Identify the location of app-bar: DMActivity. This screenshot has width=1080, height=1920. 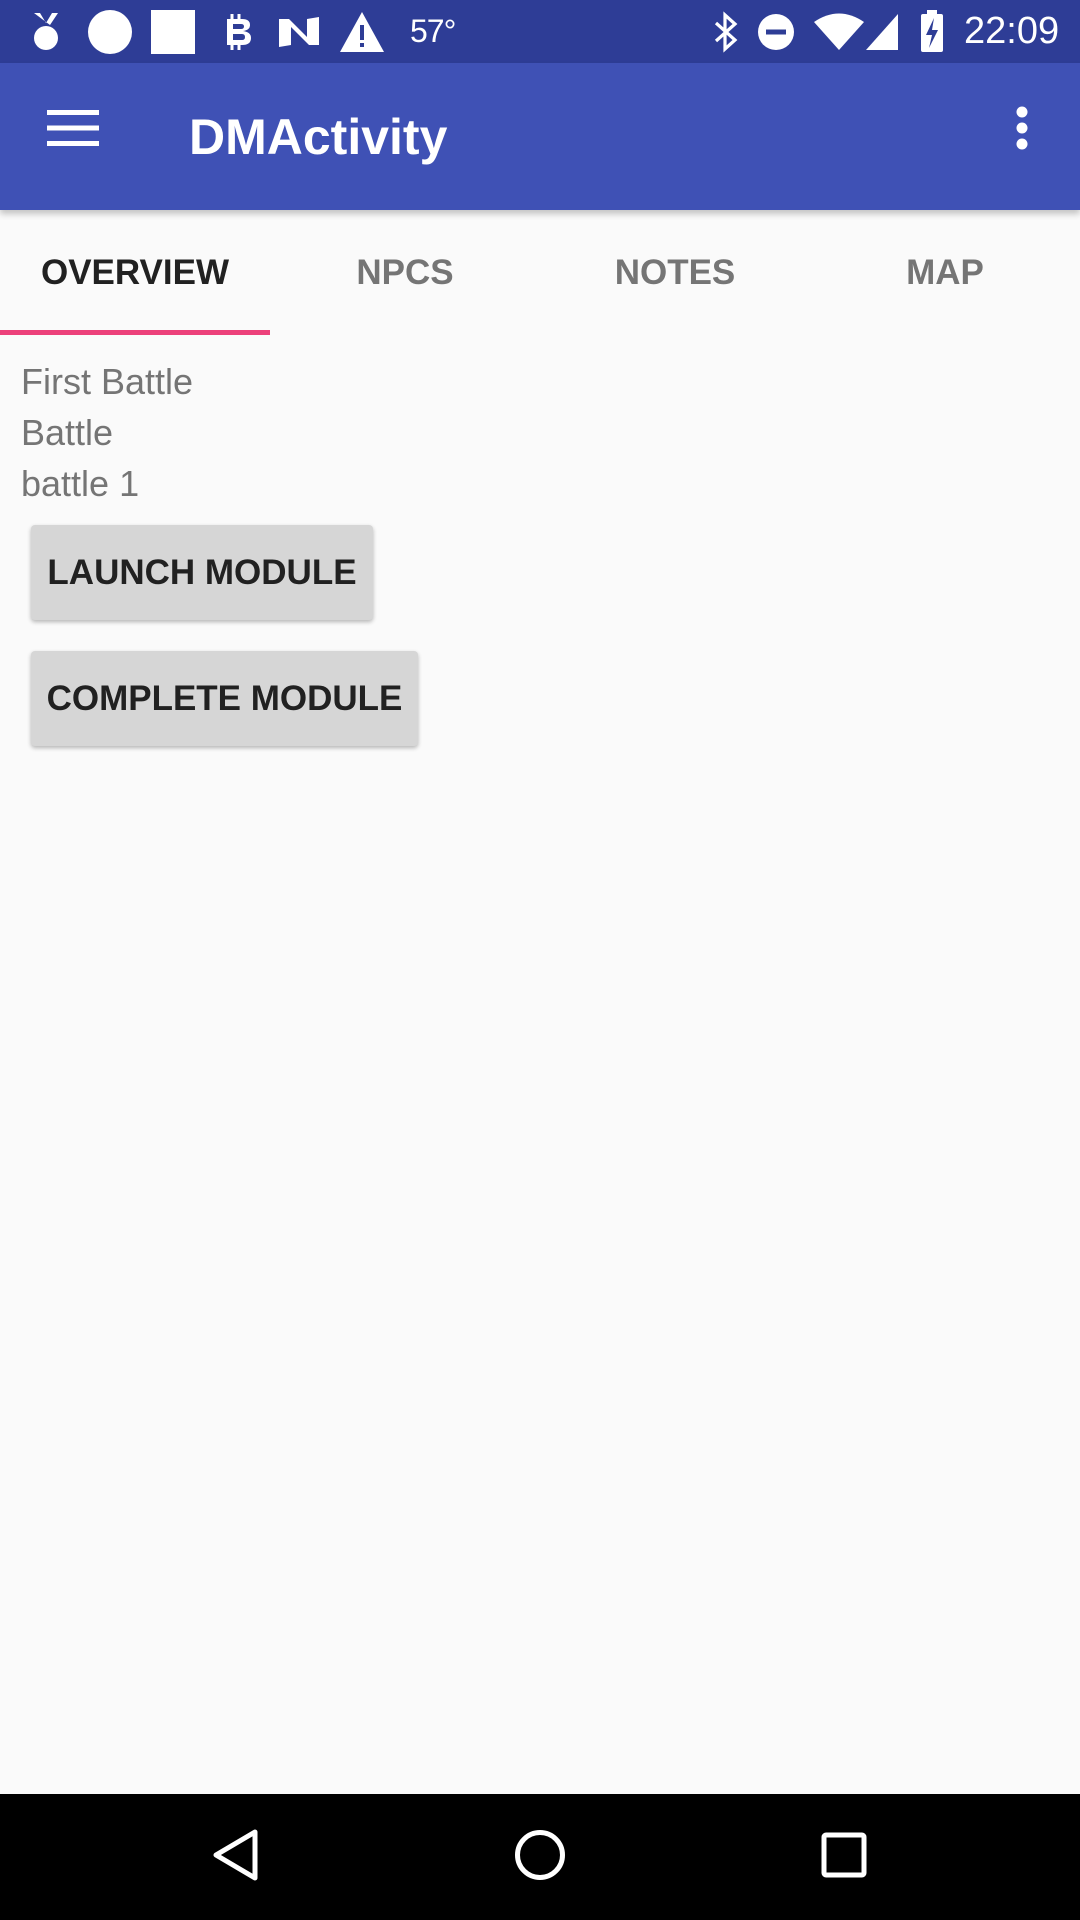
(540, 136).